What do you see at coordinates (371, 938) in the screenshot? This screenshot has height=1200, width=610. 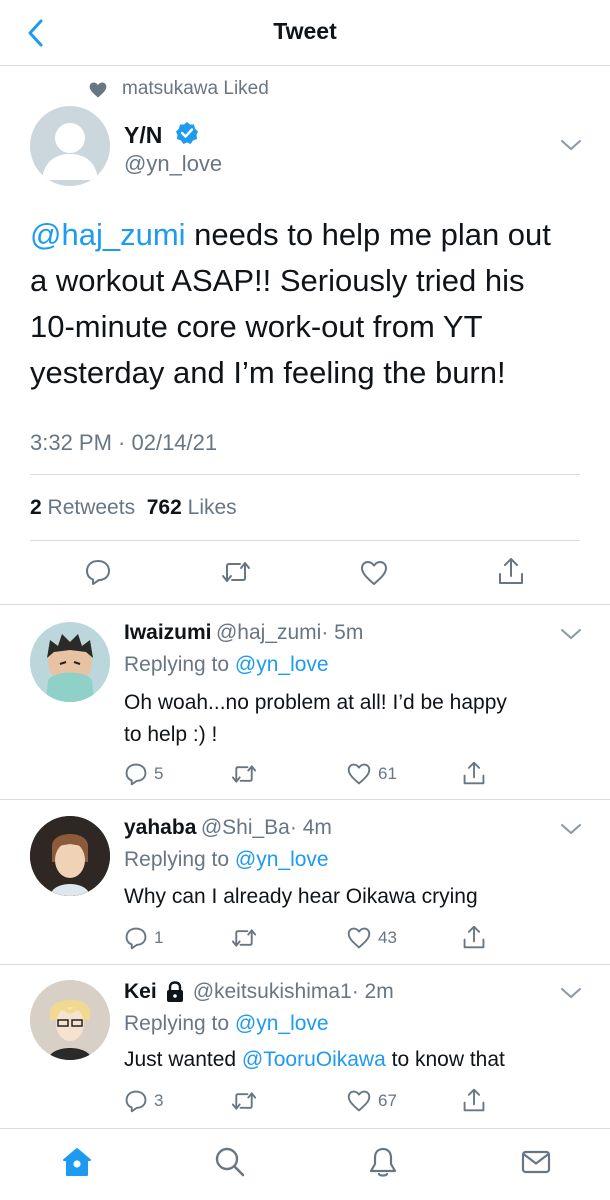 I see `reply-like-button: 43` at bounding box center [371, 938].